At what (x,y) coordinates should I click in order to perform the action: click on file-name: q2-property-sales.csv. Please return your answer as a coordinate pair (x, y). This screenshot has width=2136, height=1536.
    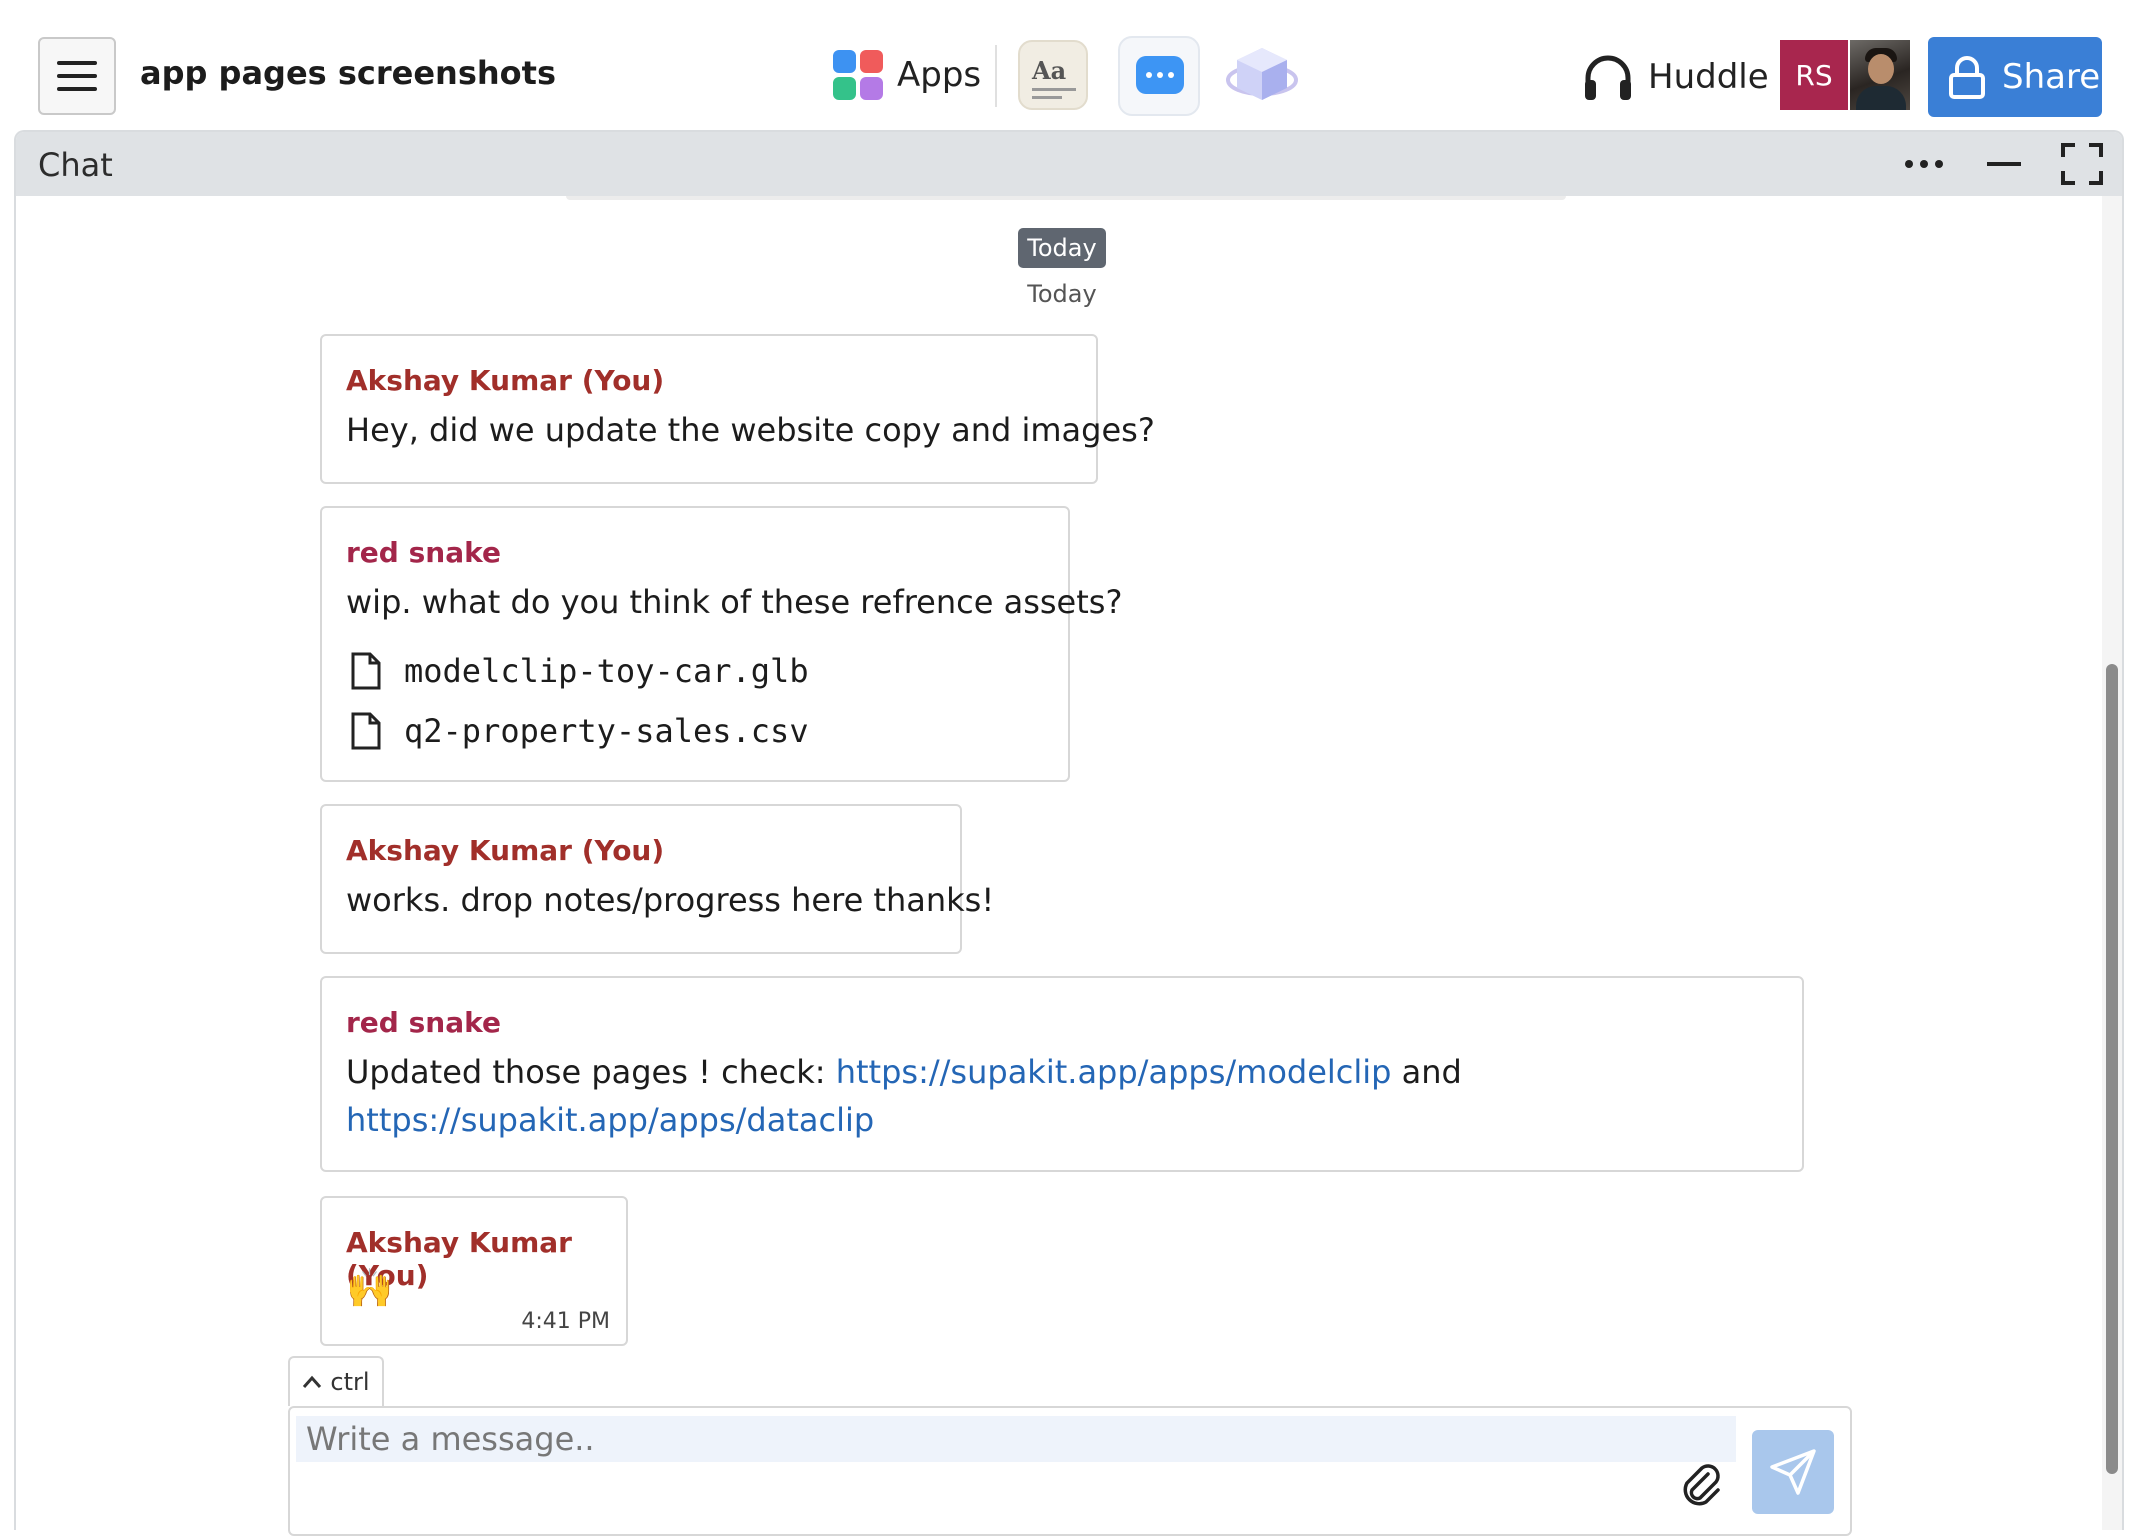
    Looking at the image, I should click on (606, 731).